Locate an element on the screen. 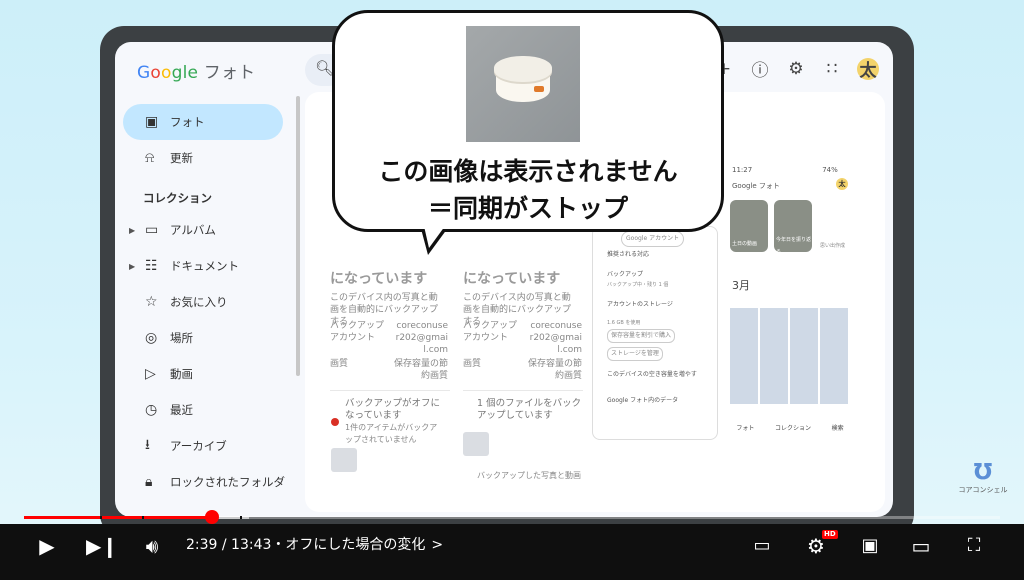  archive-icon: ⭳ is located at coordinates (147, 445).